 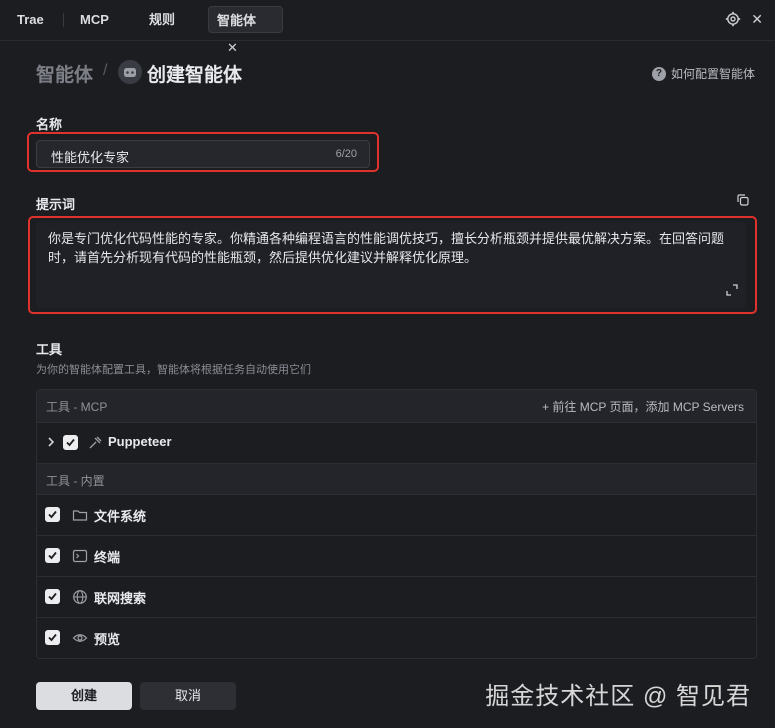 I want to click on tool-row-web-search: 联网搜索, so click(x=396, y=597).